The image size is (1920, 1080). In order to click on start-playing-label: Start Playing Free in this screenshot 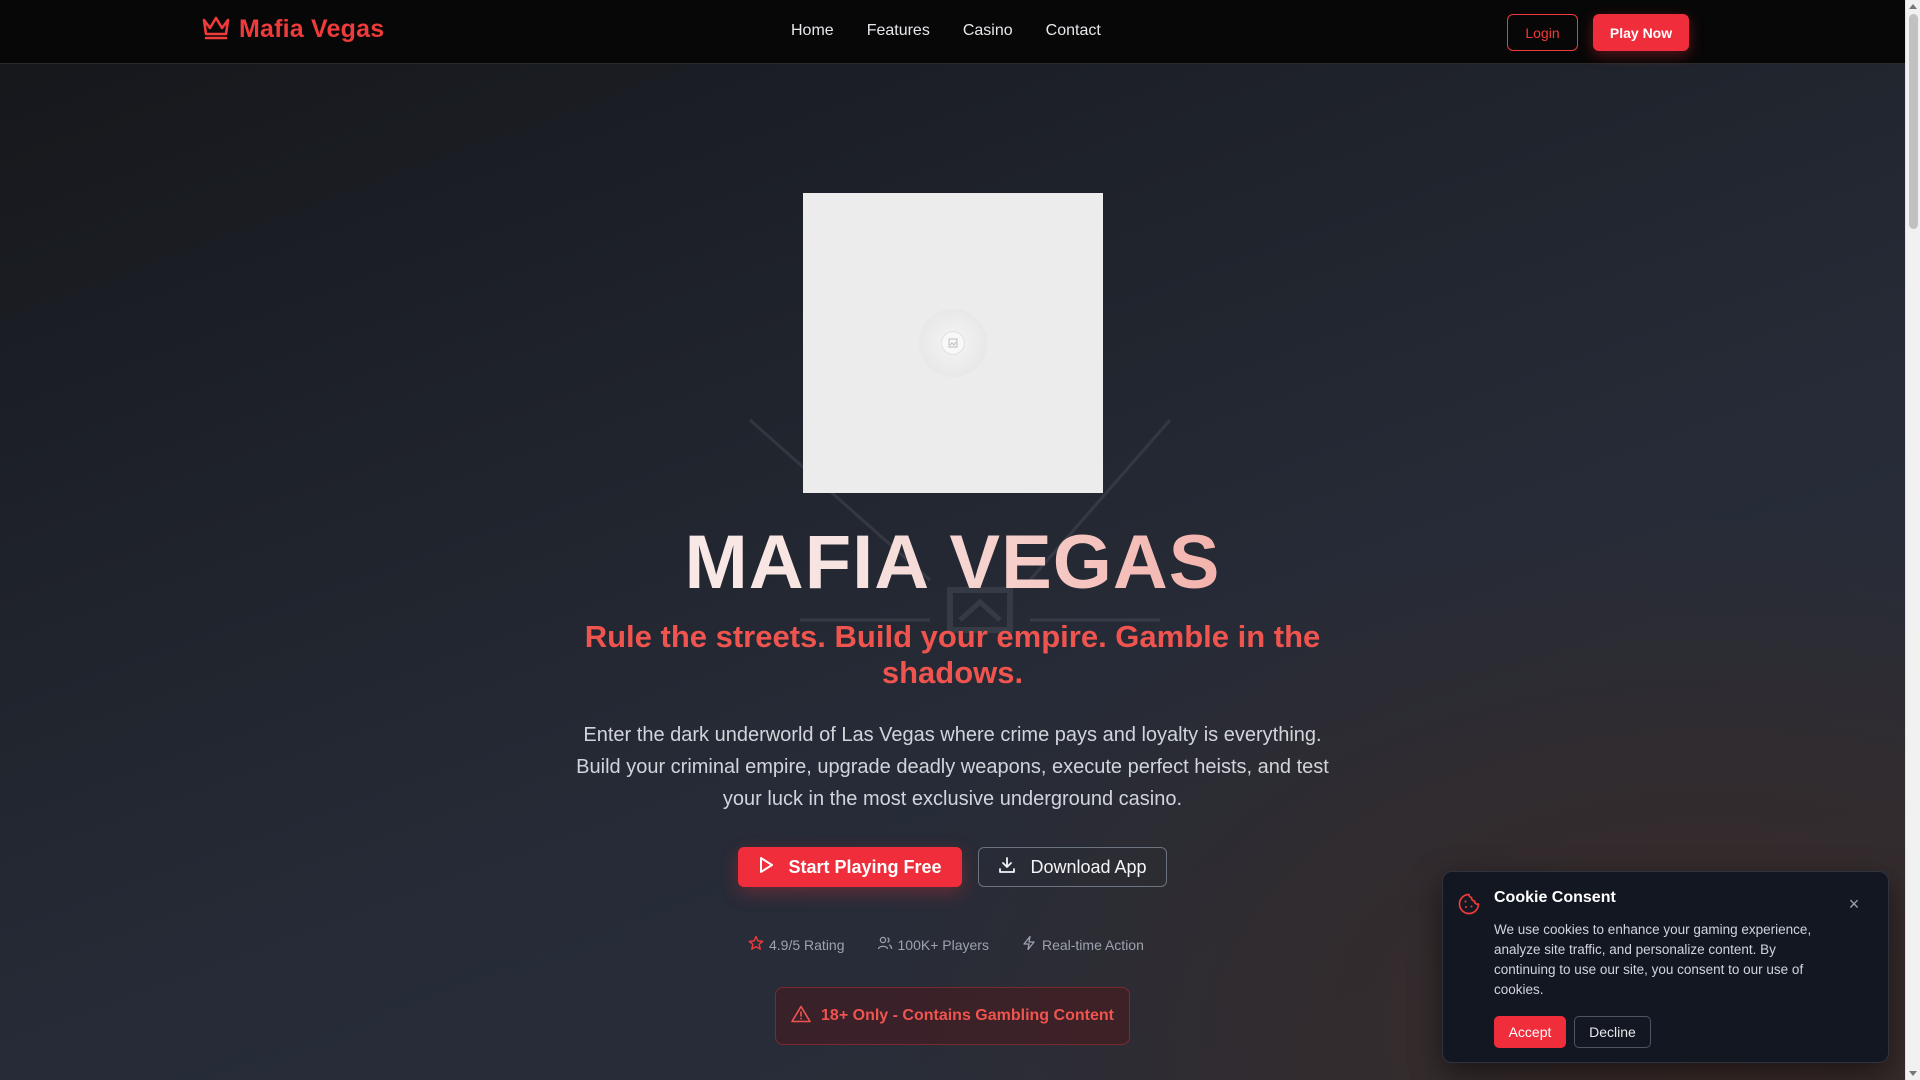, I will do `click(865, 866)`.